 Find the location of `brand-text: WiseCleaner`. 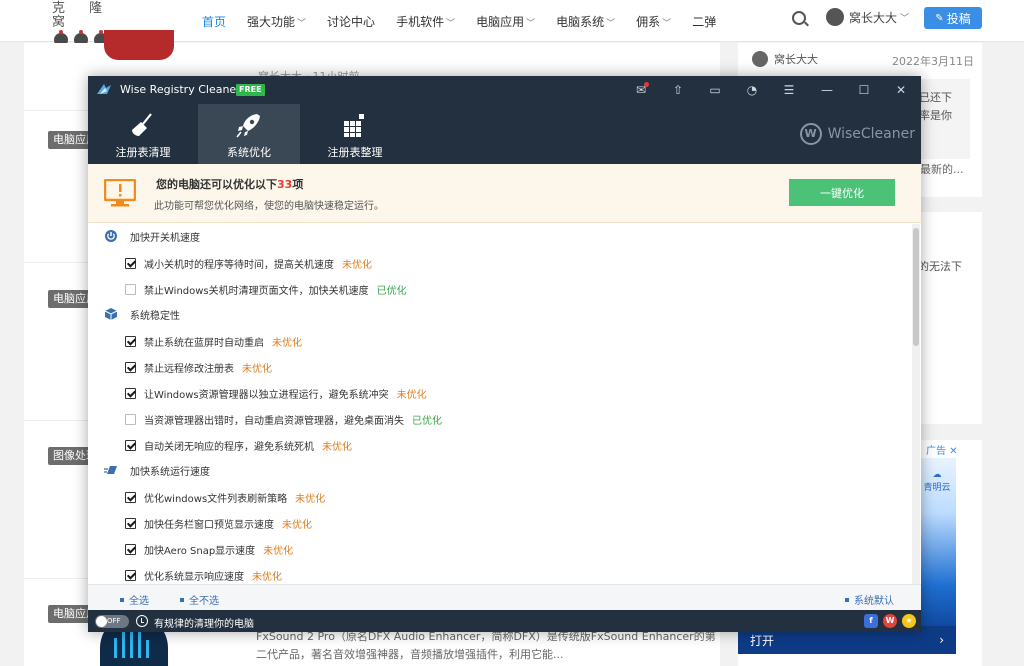

brand-text: WiseCleaner is located at coordinates (871, 134).